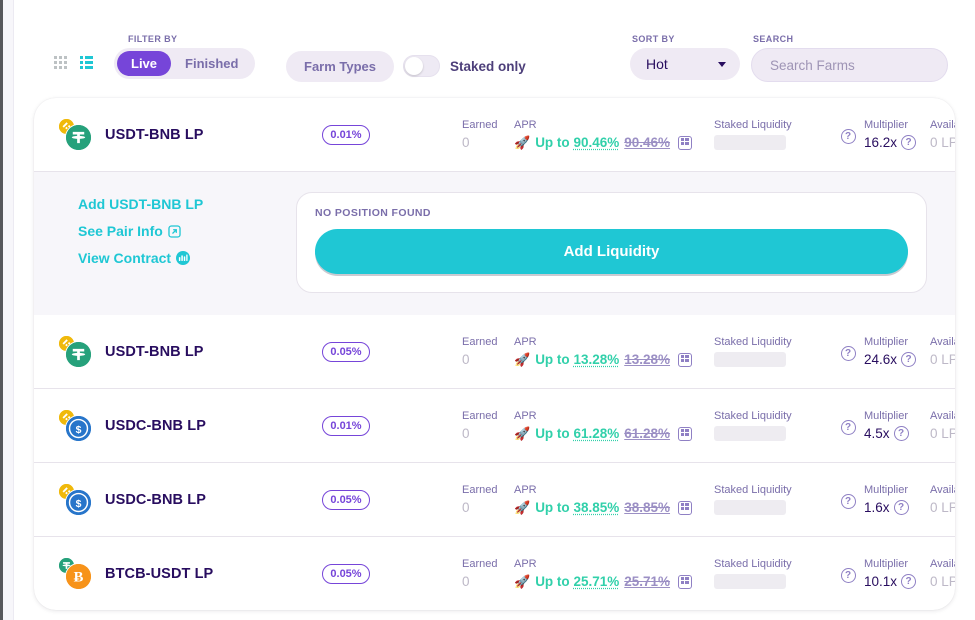 The width and height of the screenshot is (975, 620). I want to click on svg-text: Ƀ, so click(79, 577).